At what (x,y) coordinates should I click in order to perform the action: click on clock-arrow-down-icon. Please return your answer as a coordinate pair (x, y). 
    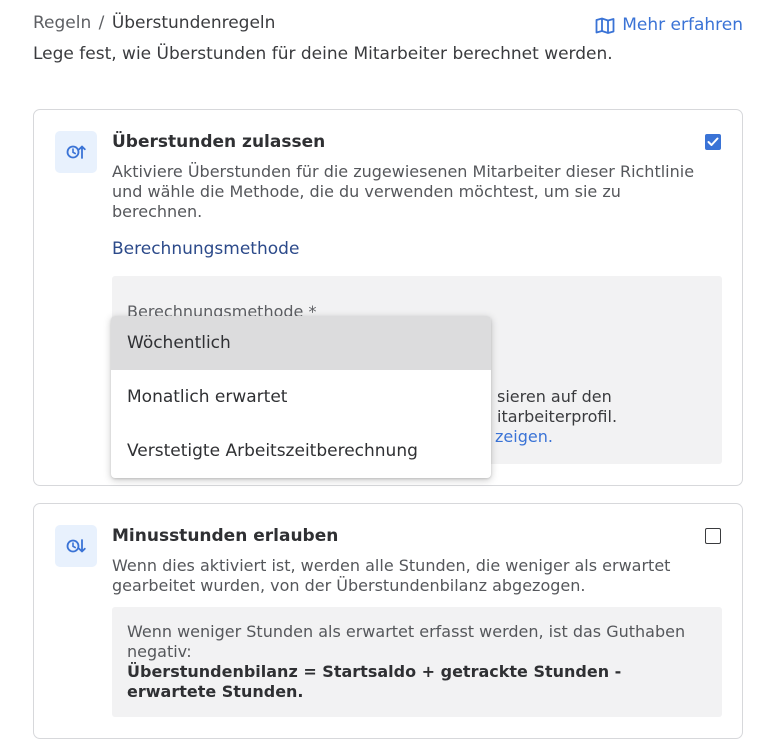
    Looking at the image, I should click on (76, 546).